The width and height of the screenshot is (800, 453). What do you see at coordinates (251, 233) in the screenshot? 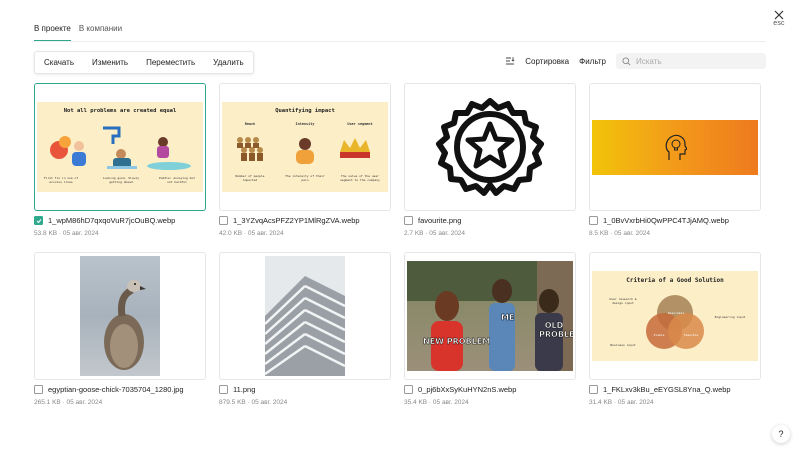
I see `file-meta: 42.0 KB · 05 авг. 2024` at bounding box center [251, 233].